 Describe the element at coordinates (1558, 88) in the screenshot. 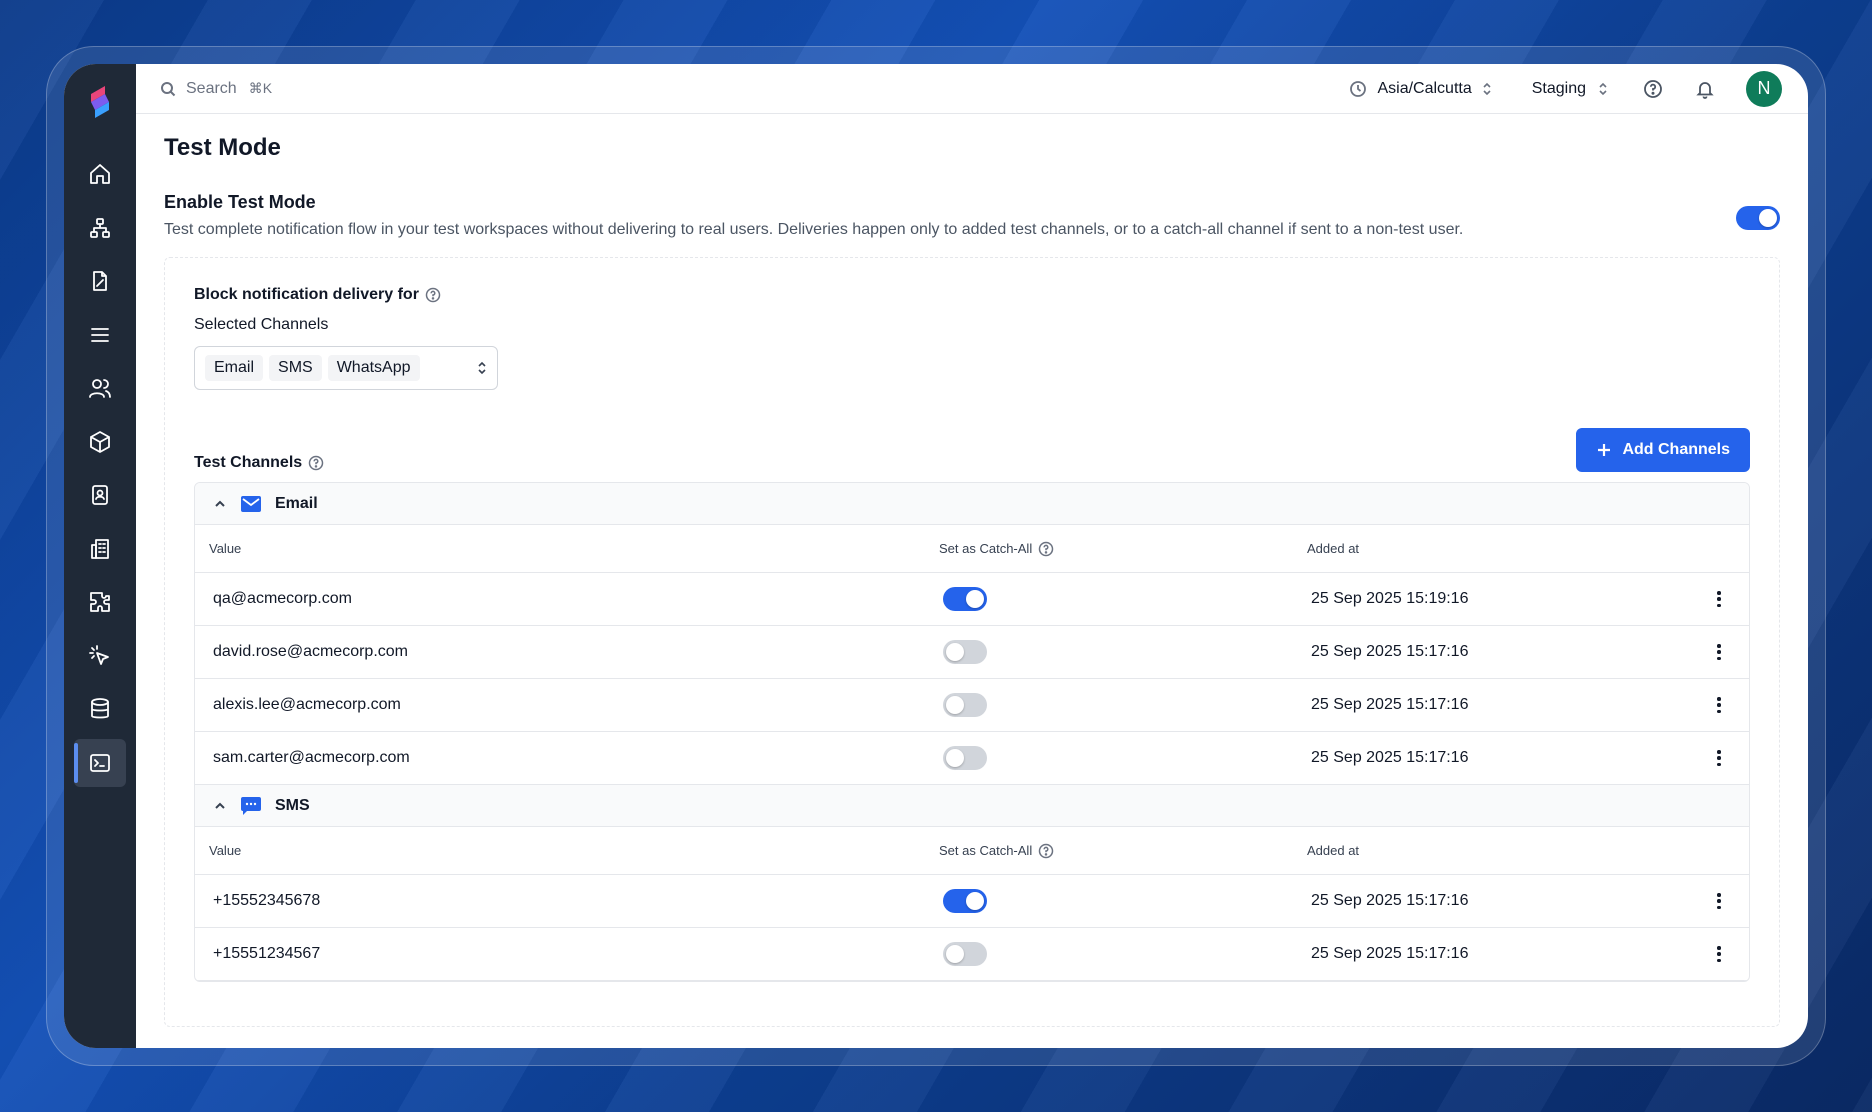

I see `environment-value: Staging` at that location.